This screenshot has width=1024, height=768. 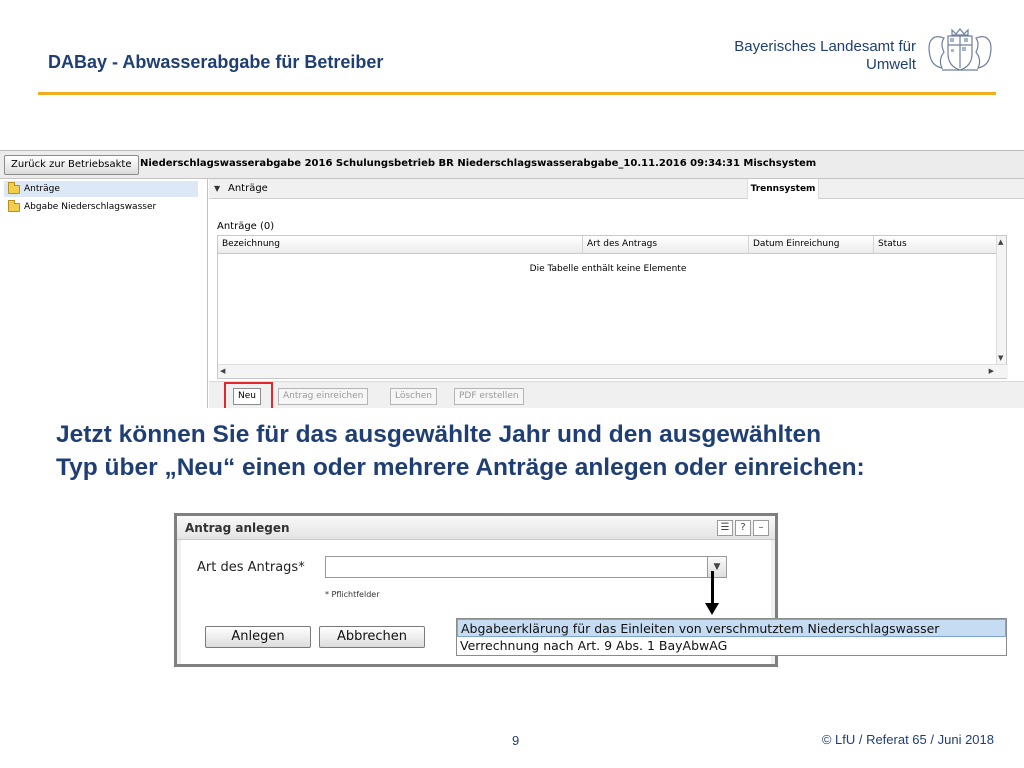 I want to click on scroll-down-icon: ▼, so click(x=1000, y=358).